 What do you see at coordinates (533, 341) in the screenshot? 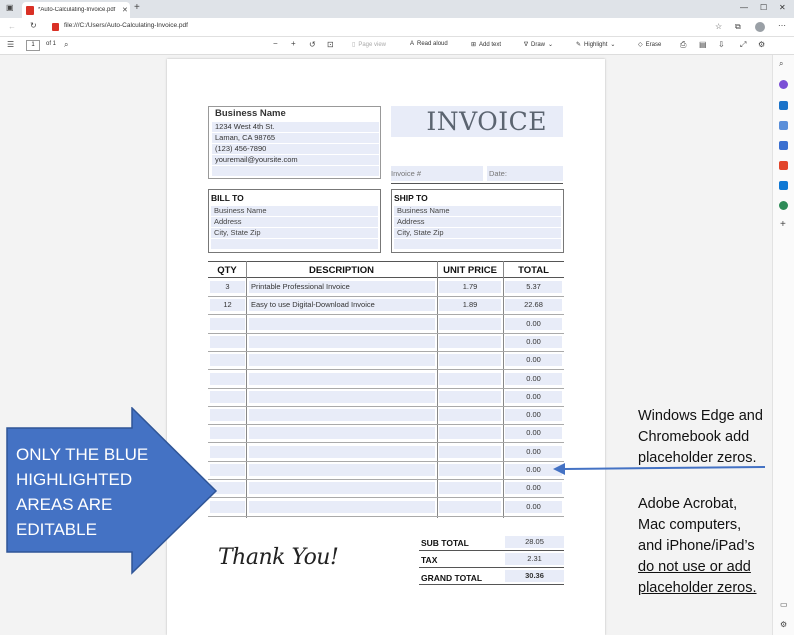
I see `line-total: 0.00` at bounding box center [533, 341].